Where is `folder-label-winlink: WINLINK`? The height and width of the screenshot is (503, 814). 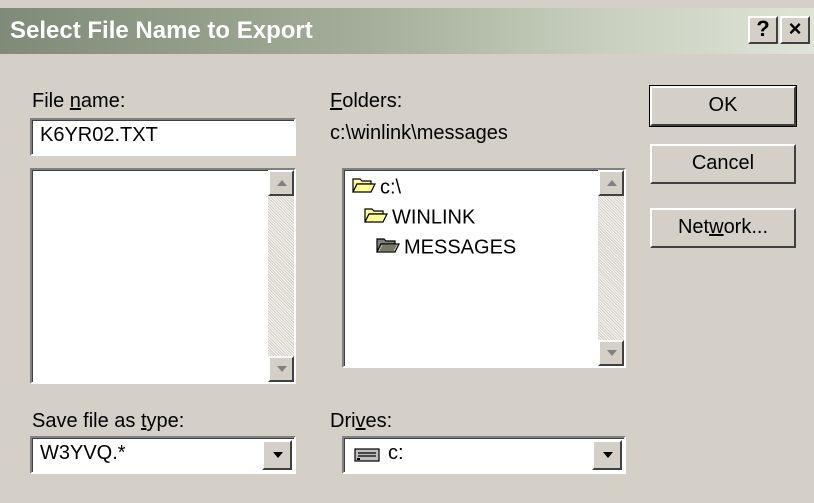 folder-label-winlink: WINLINK is located at coordinates (434, 217).